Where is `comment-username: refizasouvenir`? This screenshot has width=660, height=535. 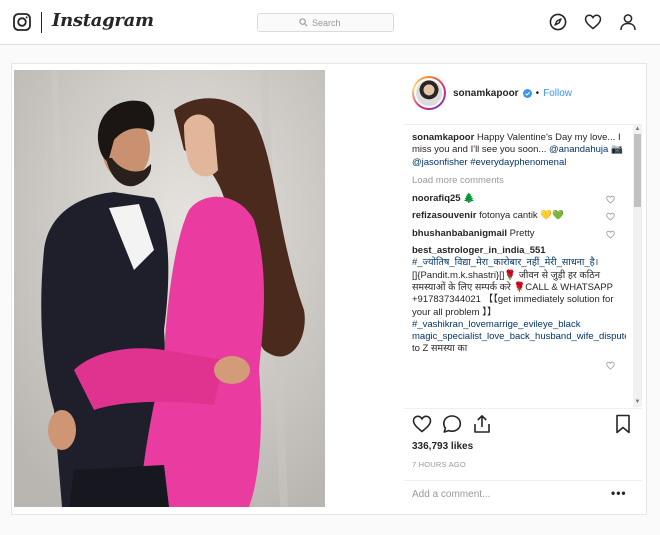
comment-username: refizasouvenir is located at coordinates (444, 215).